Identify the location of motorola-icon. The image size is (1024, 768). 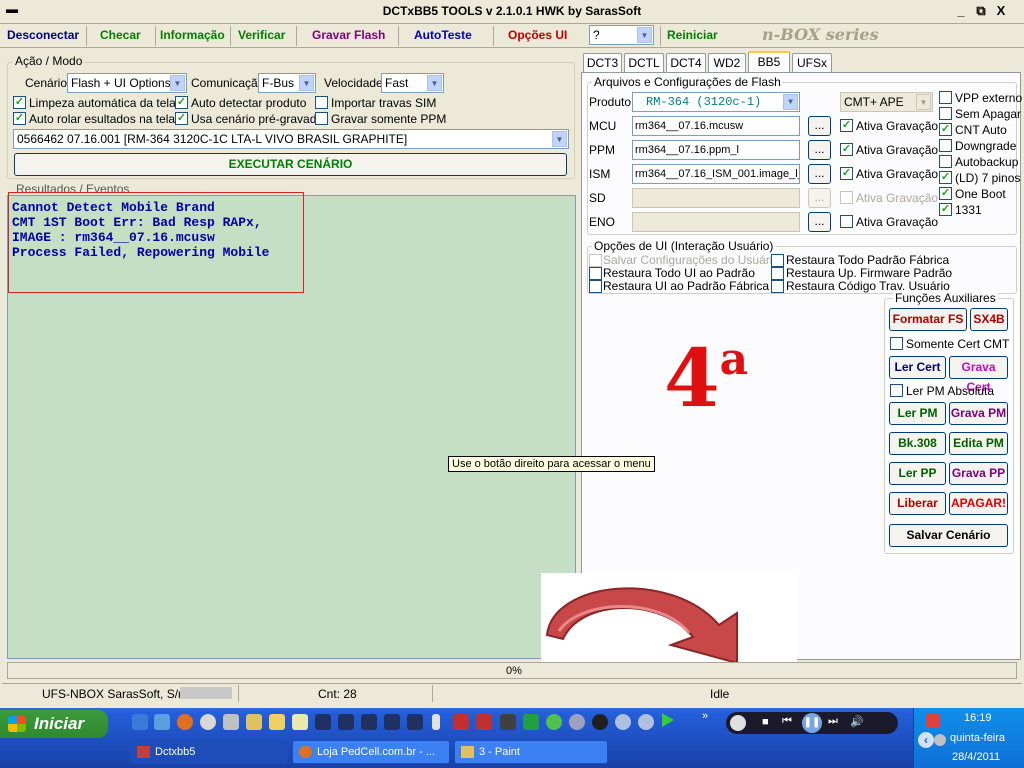
(600, 722).